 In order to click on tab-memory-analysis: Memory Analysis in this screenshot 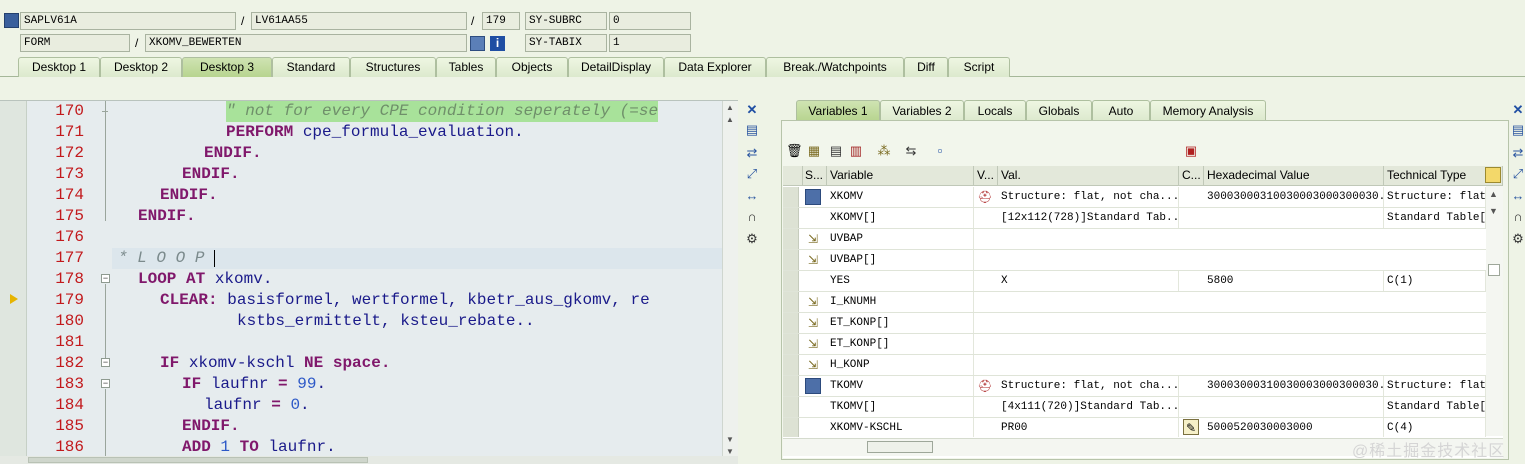, I will do `click(1208, 110)`.